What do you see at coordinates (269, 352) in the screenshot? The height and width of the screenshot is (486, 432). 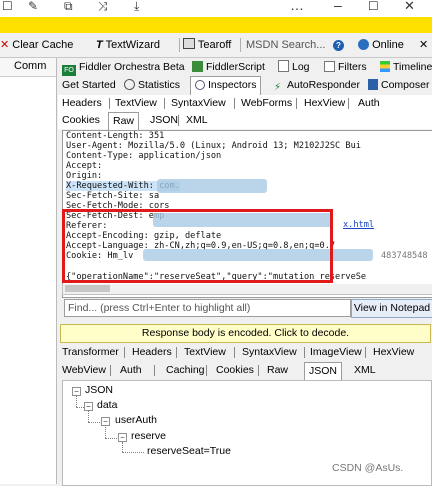 I see `resp-tab-syntaxview: SyntaxView` at bounding box center [269, 352].